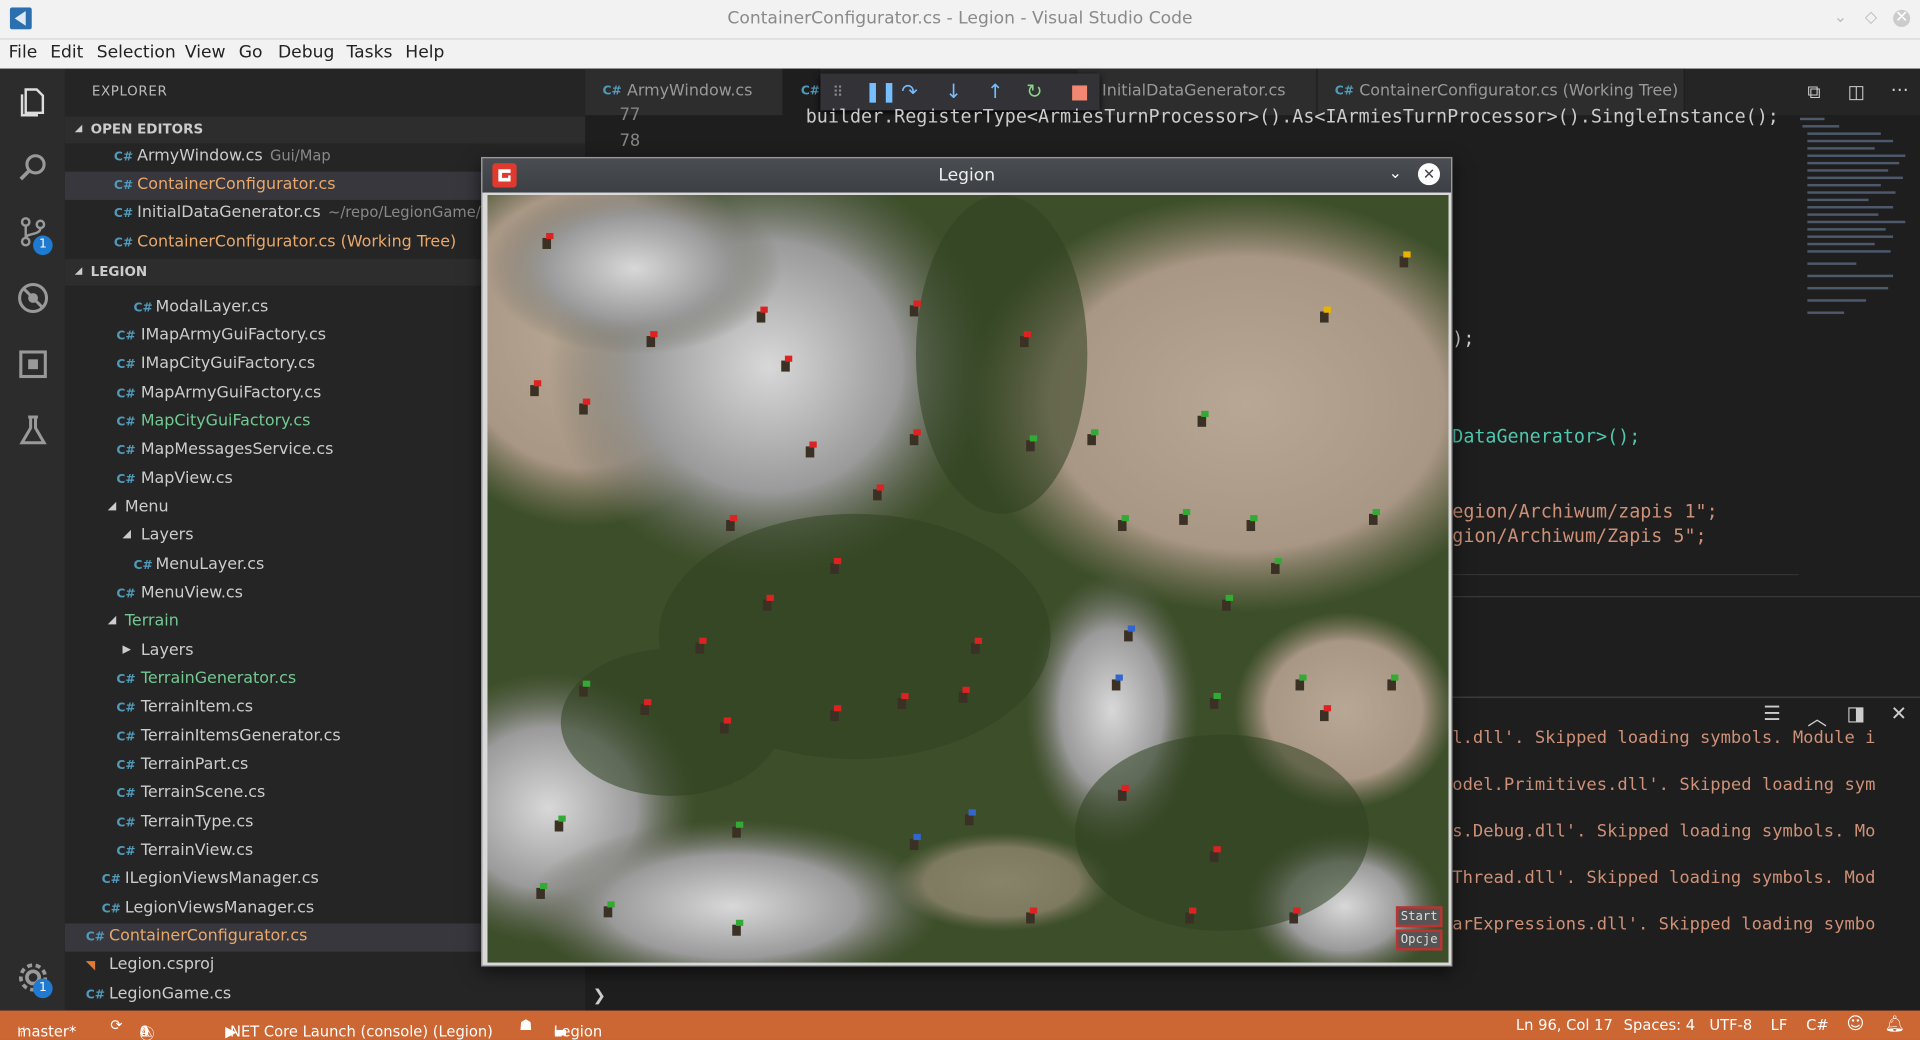  I want to click on minimap, so click(1855, 225).